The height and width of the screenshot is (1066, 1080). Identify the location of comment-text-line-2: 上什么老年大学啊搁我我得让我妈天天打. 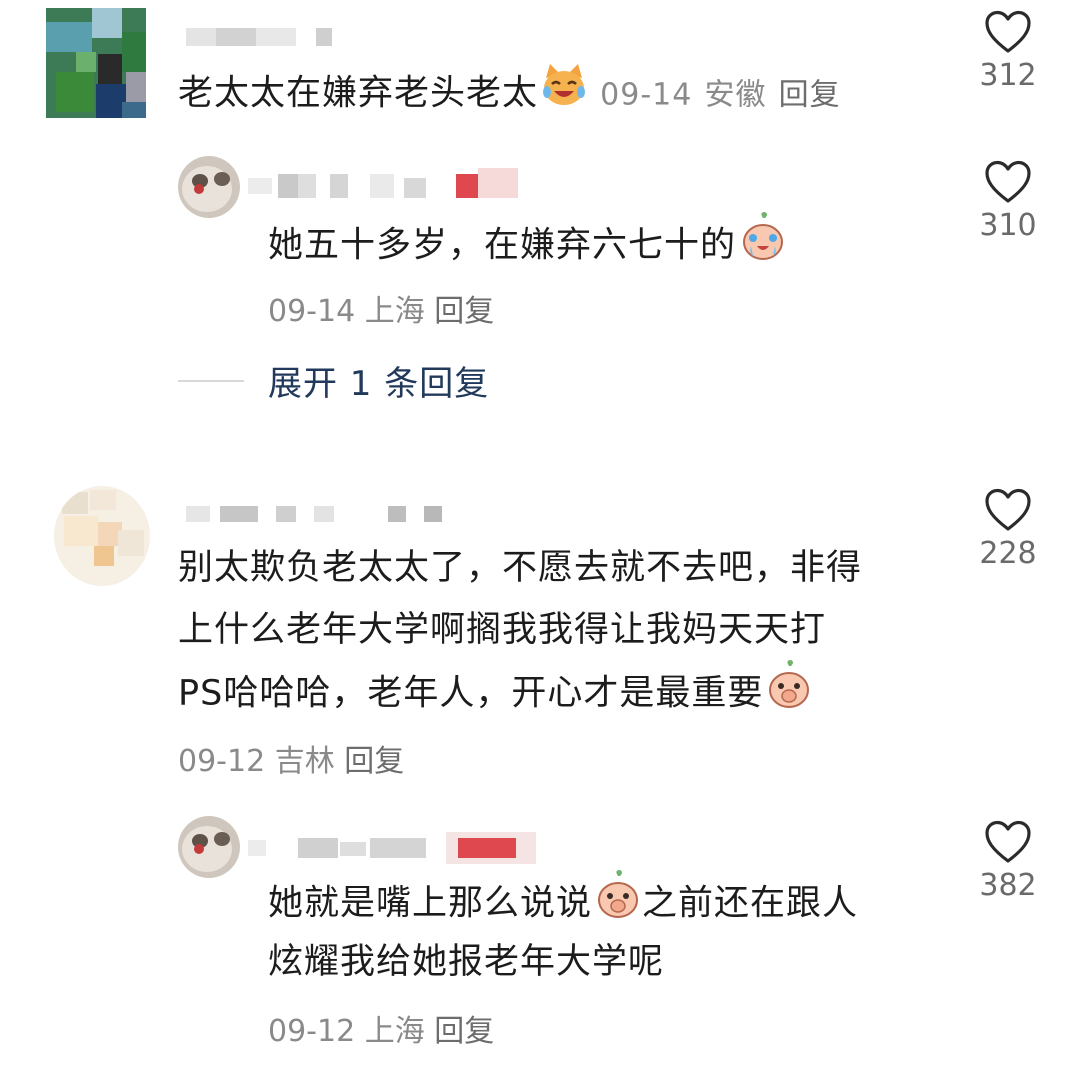
(502, 630).